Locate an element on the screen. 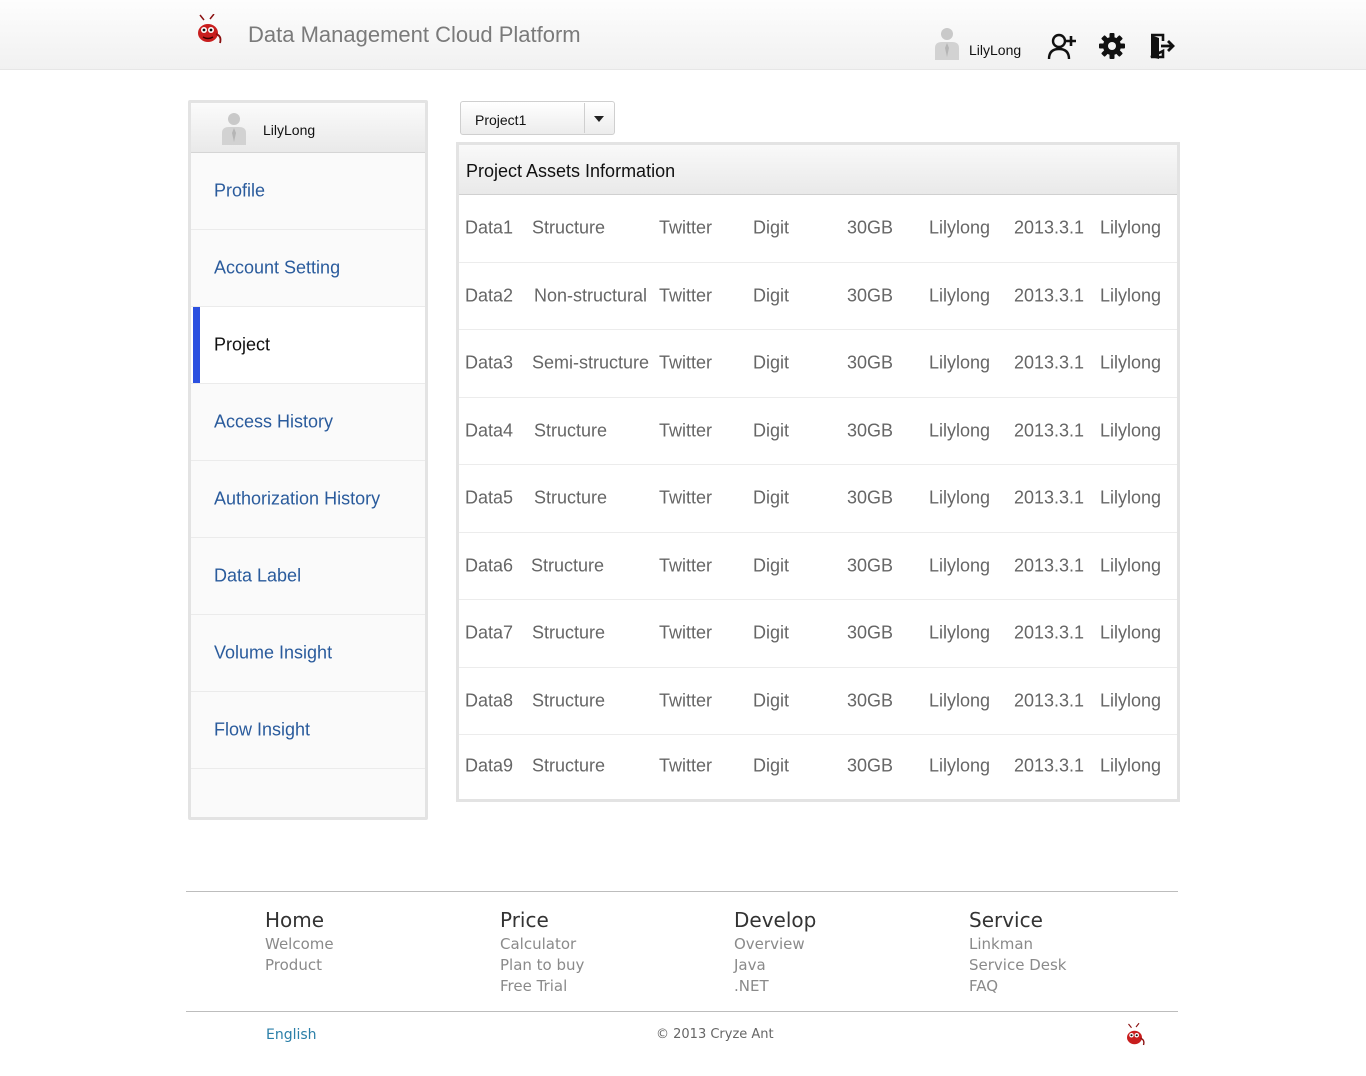 This screenshot has height=1076, width=1366. sidebar-item-flow-insight: Flow Insight is located at coordinates (308, 730).